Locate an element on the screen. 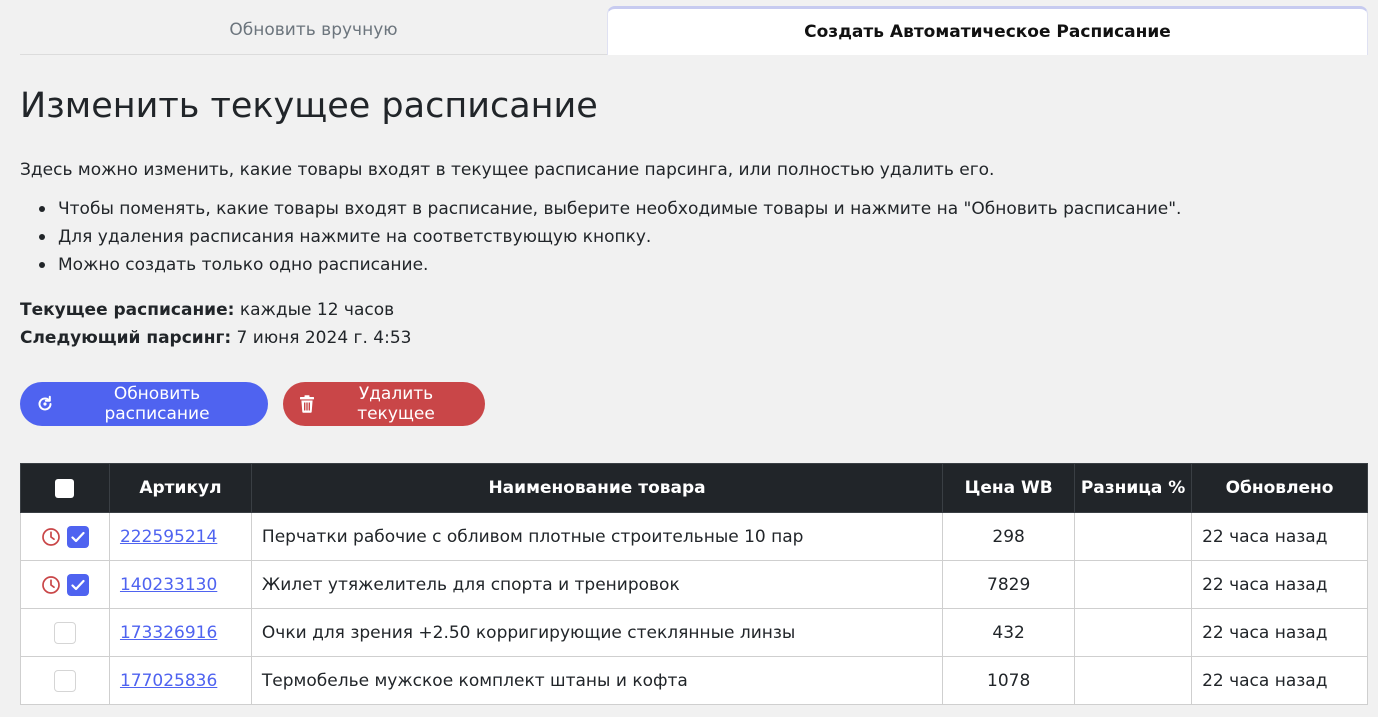 The height and width of the screenshot is (717, 1378). current-schedule-info: Текущее расписание: каждые 12 часов is located at coordinates (207, 310).